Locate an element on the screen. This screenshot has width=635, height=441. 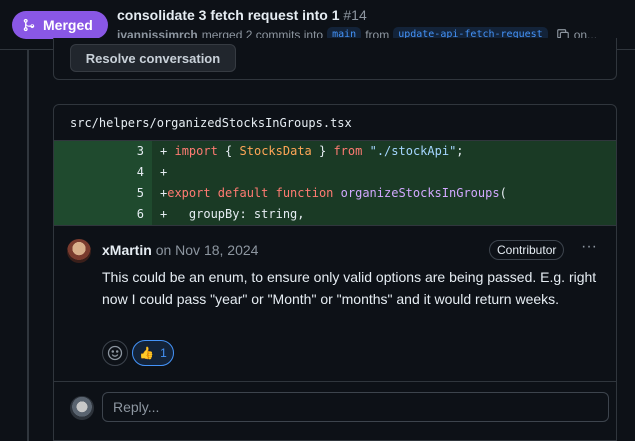
thumbs-up-icon: 👍 is located at coordinates (147, 353).